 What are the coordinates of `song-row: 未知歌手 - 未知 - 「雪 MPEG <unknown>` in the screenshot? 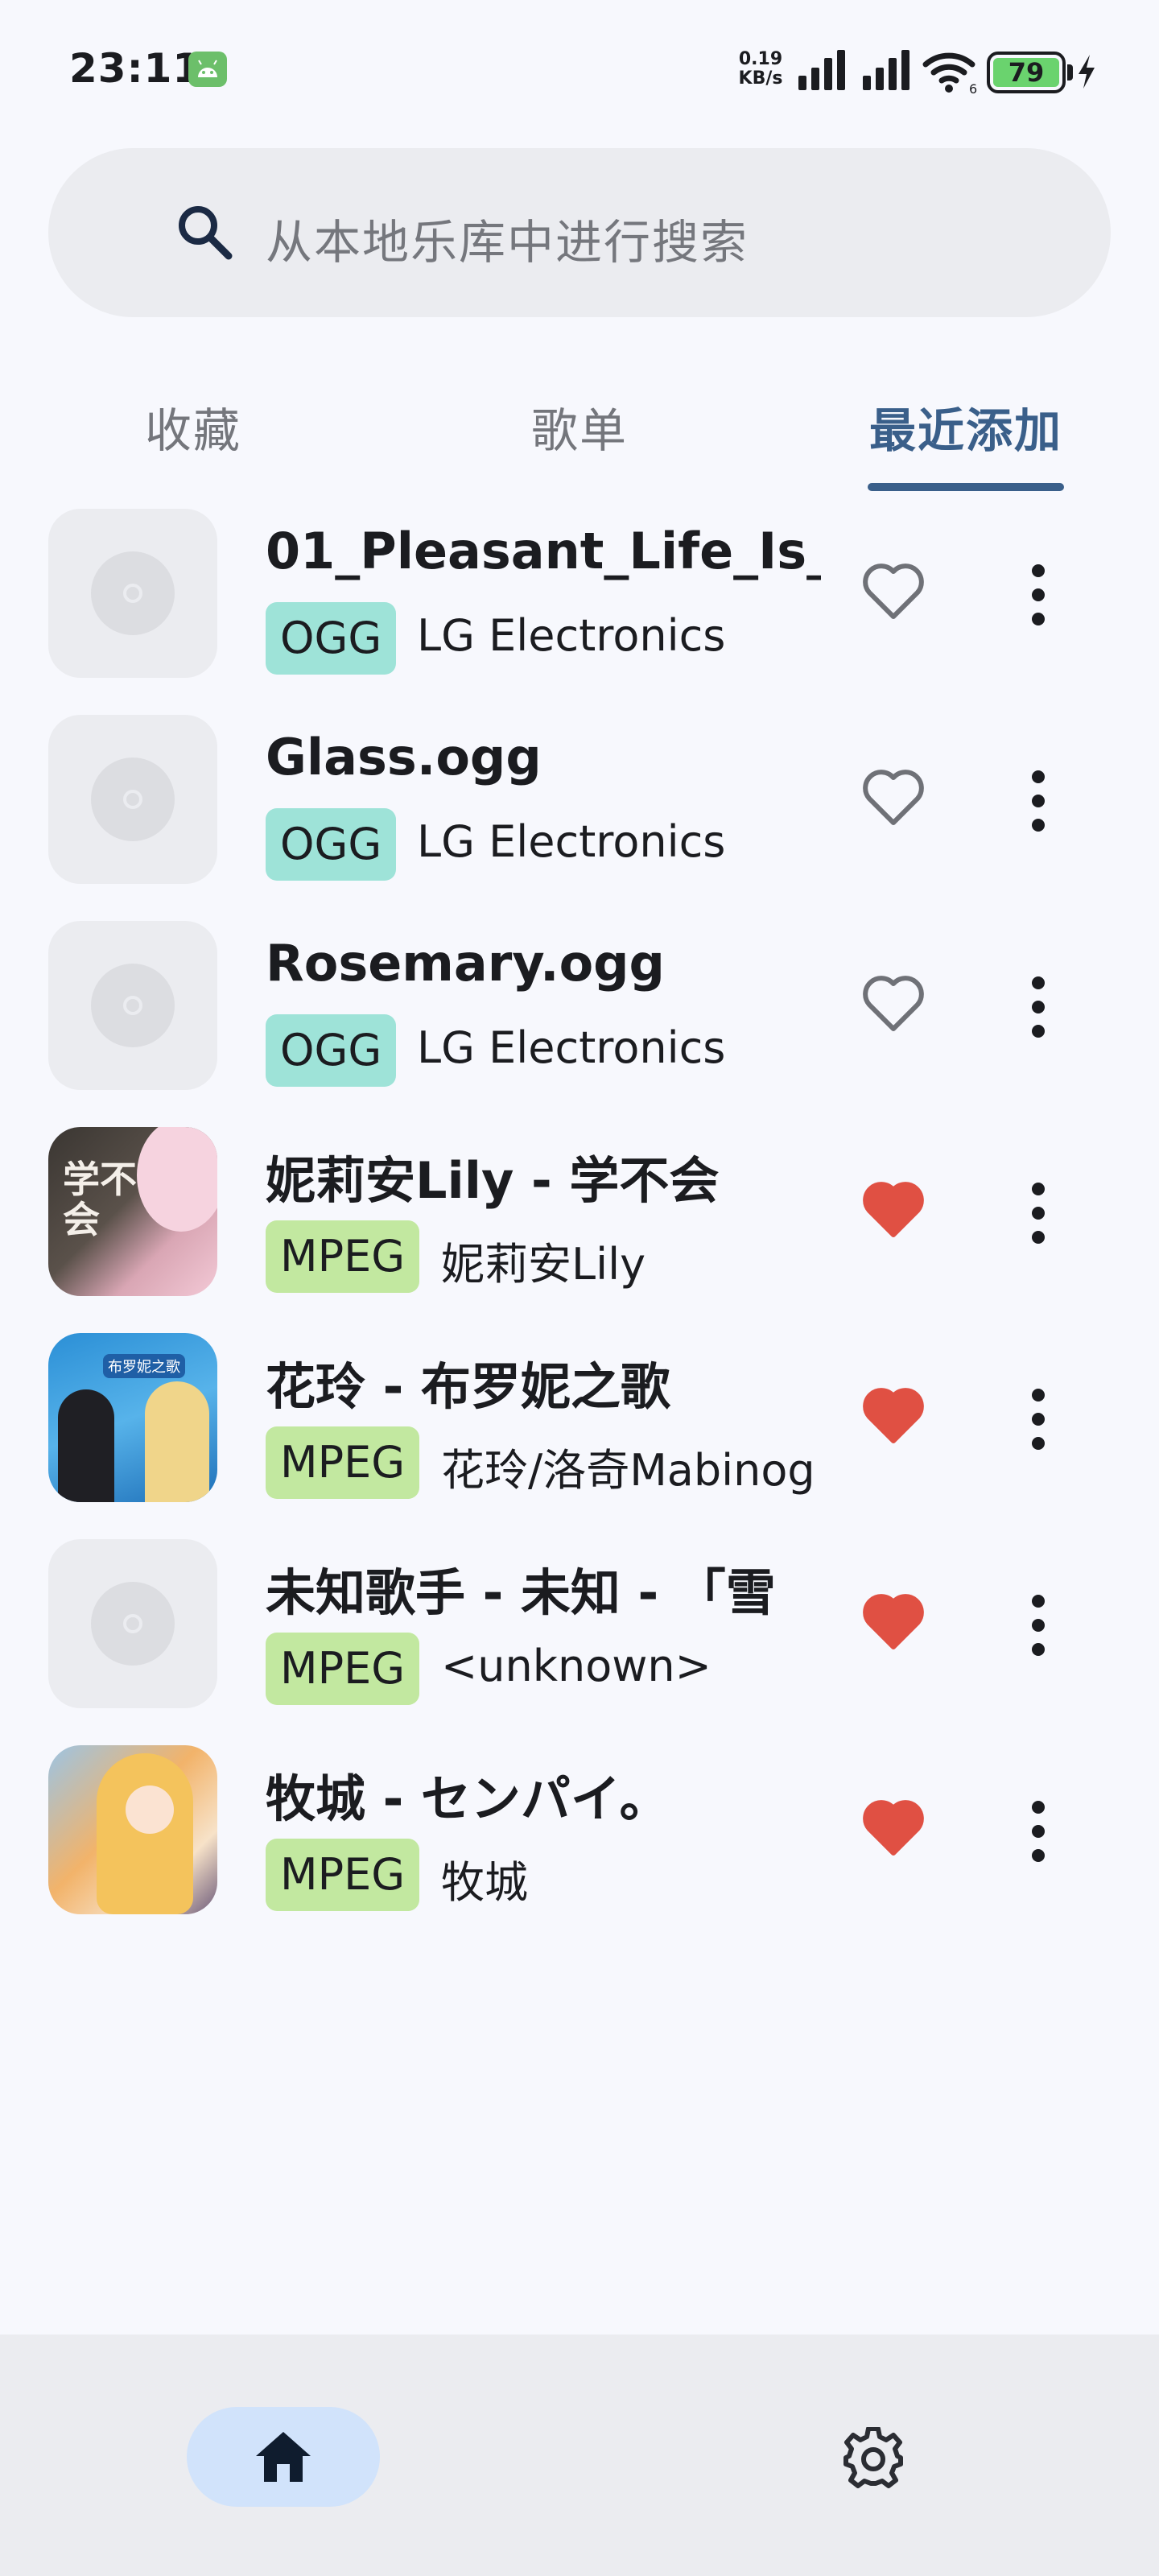 It's located at (579, 1642).